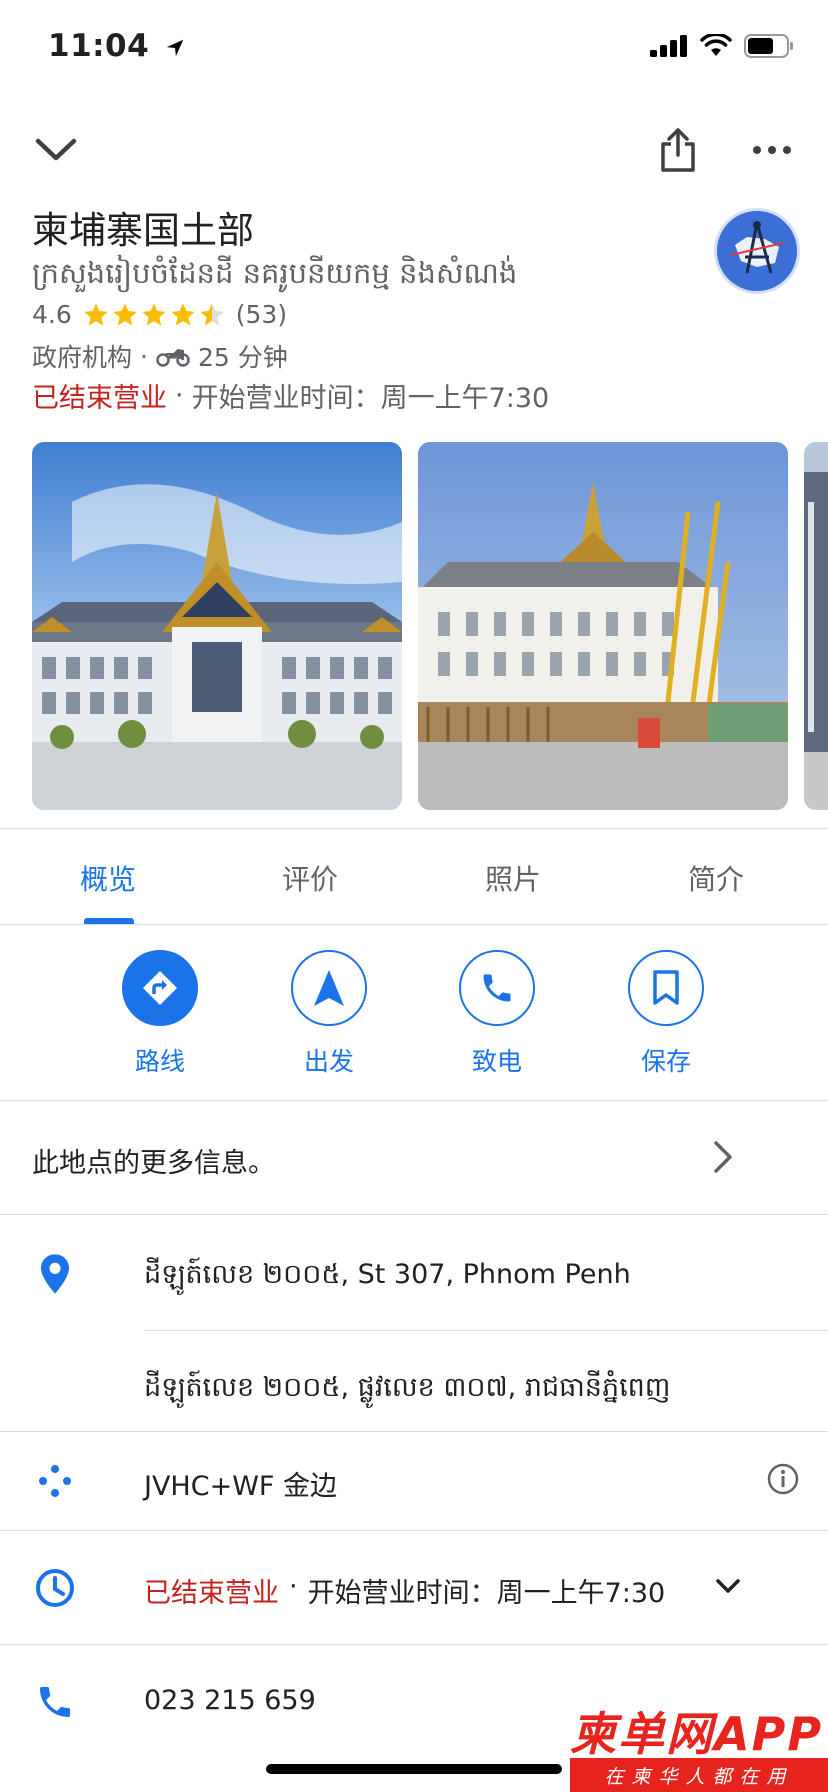  I want to click on location-pin-icon, so click(55, 1274).